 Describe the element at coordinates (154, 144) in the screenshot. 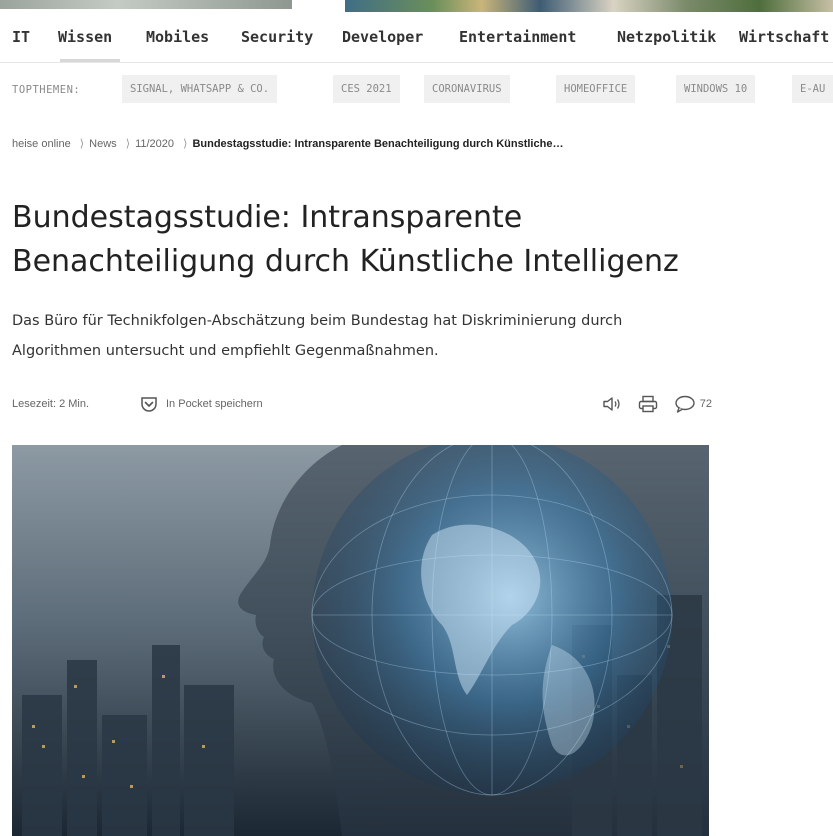

I see `breadcrumb-month: 11/2020` at that location.